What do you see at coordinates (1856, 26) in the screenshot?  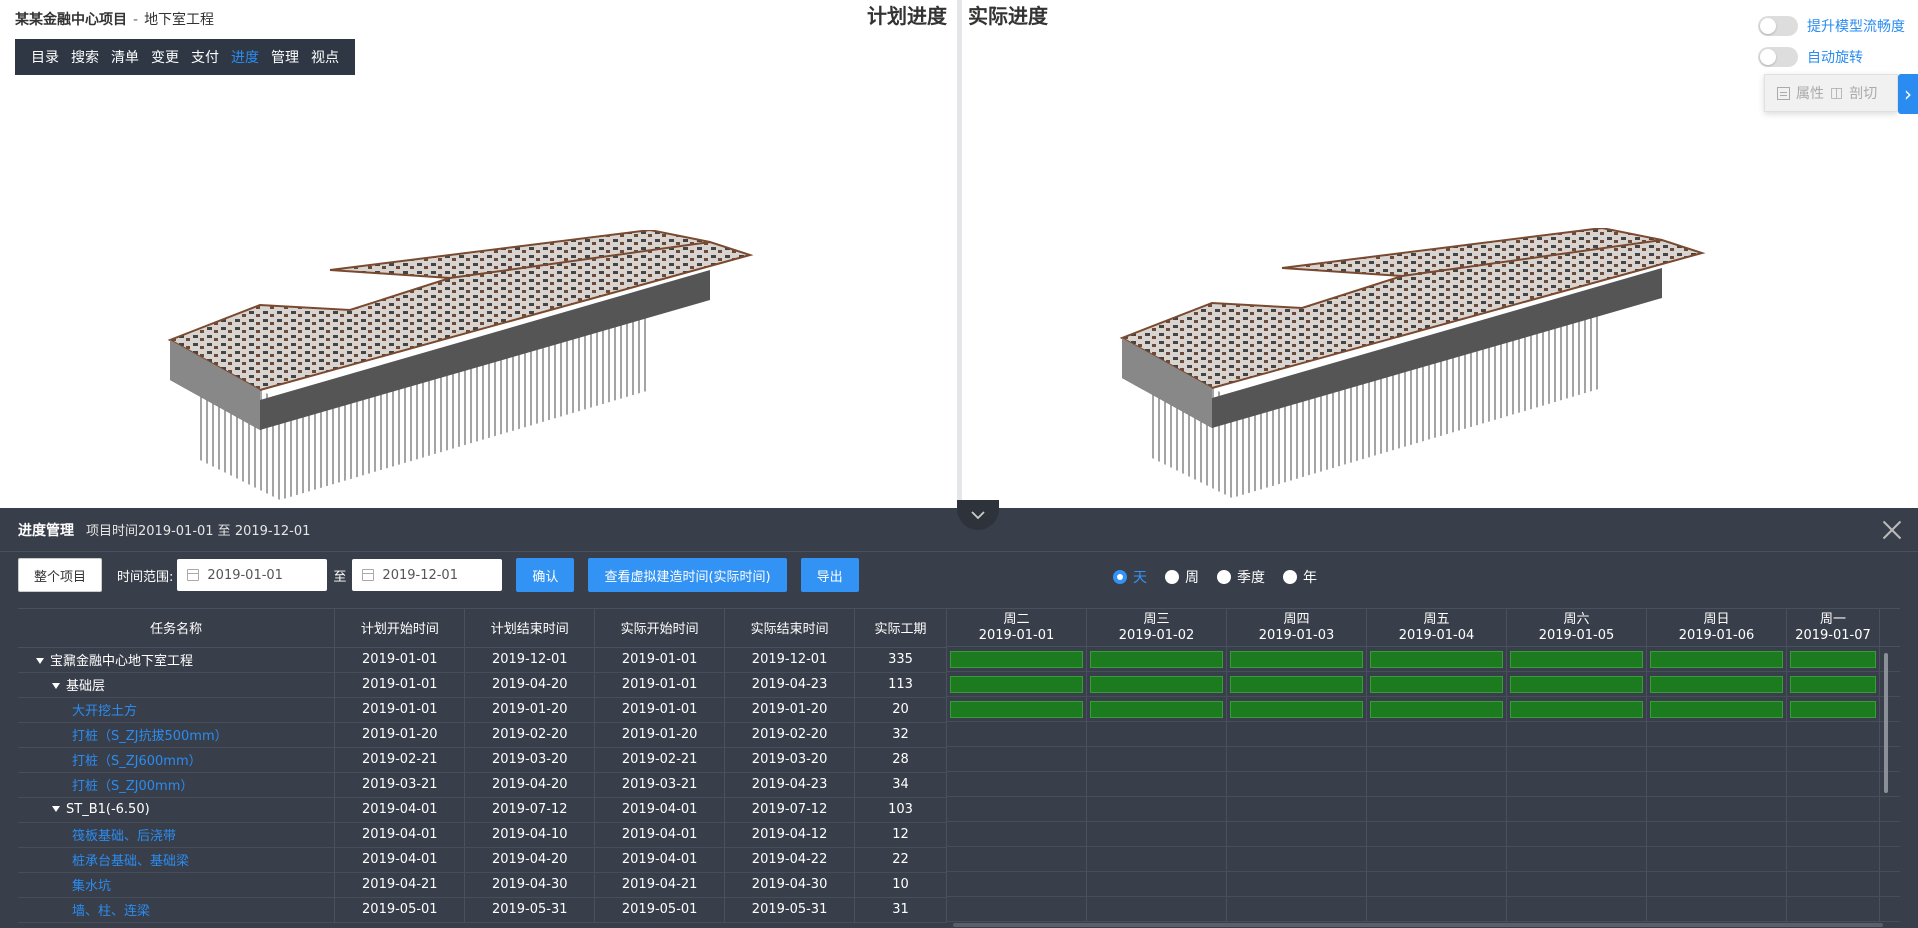 I see `toggle-label-0: 提升模型流畅度` at bounding box center [1856, 26].